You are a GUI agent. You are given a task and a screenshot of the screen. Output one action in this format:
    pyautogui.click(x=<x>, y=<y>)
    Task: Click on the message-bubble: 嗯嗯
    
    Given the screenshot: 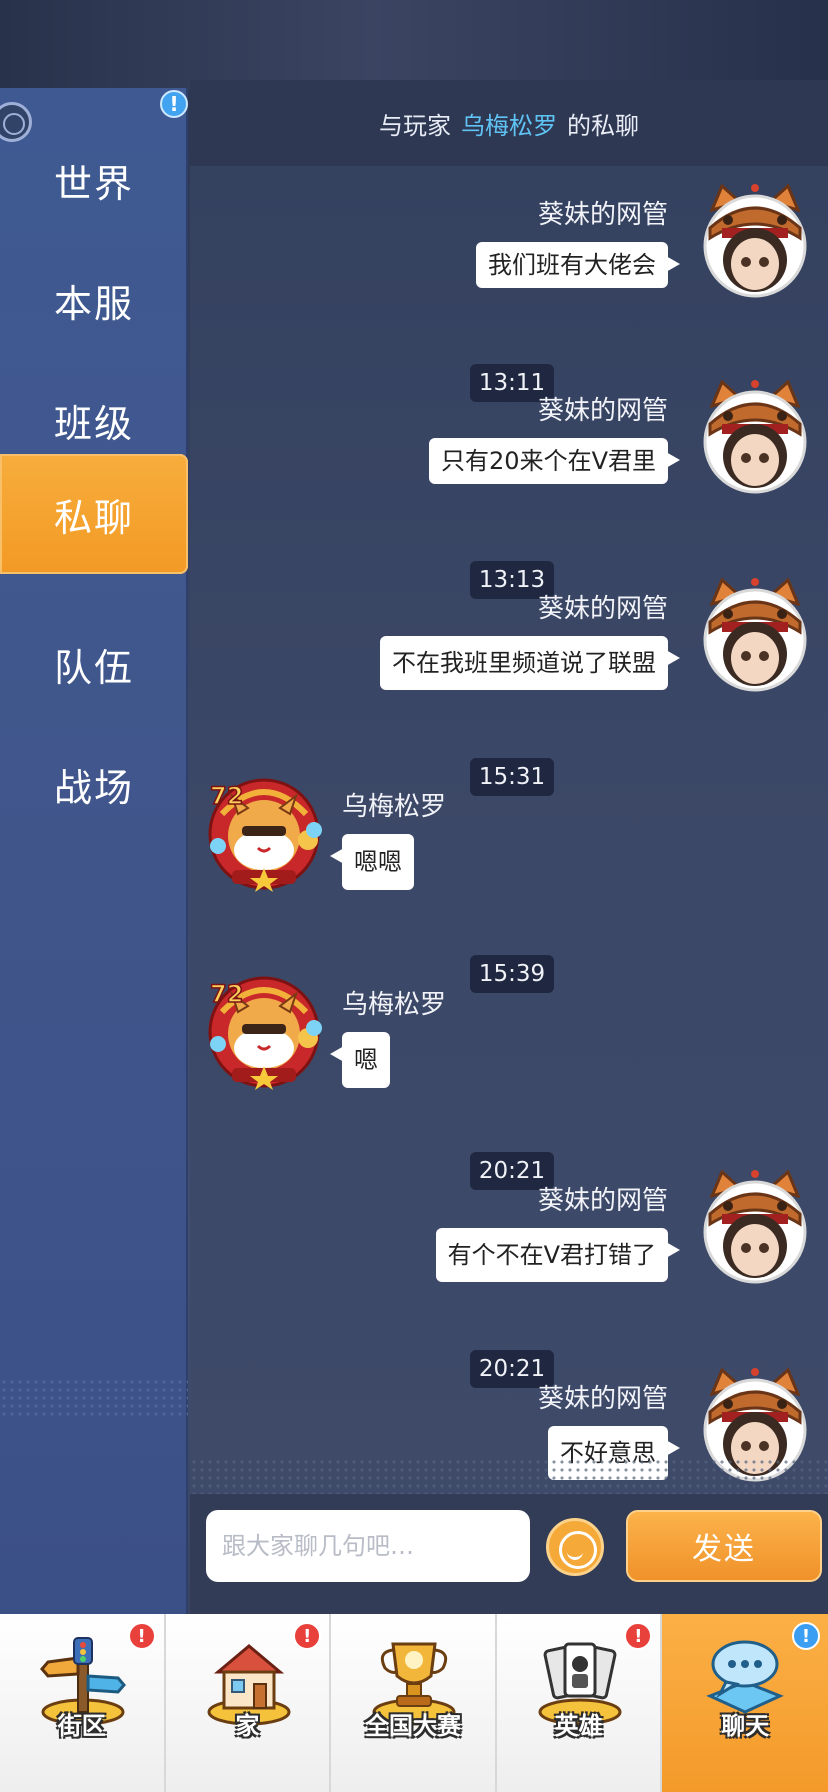 What is the action you would take?
    pyautogui.click(x=372, y=862)
    